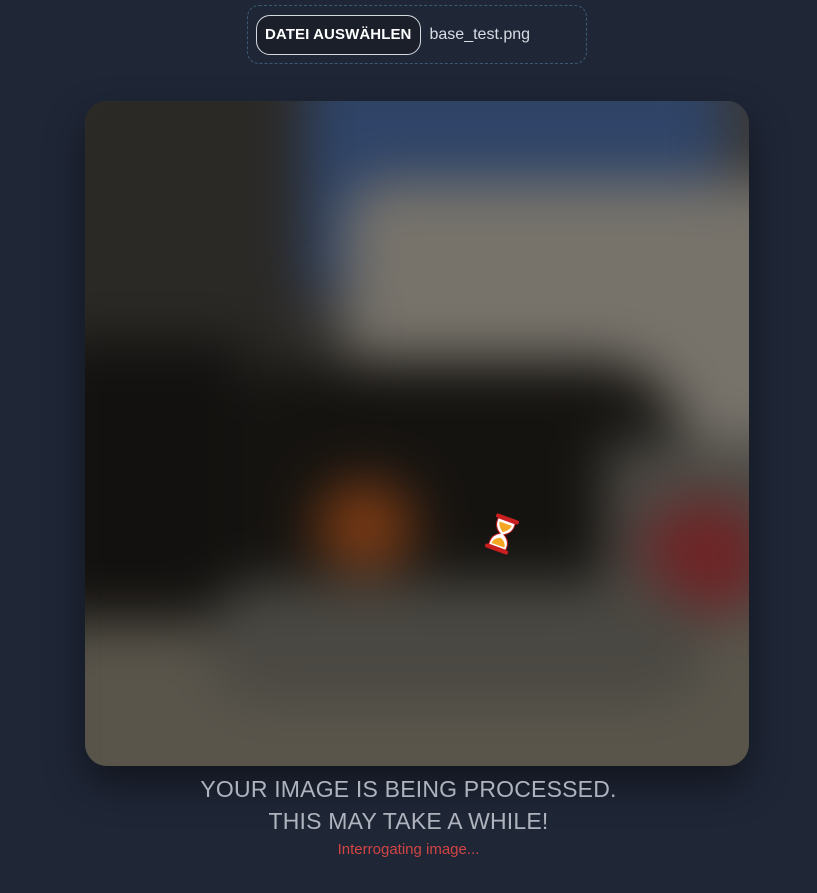 The image size is (817, 893). What do you see at coordinates (502, 534) in the screenshot?
I see `hourglass-icon` at bounding box center [502, 534].